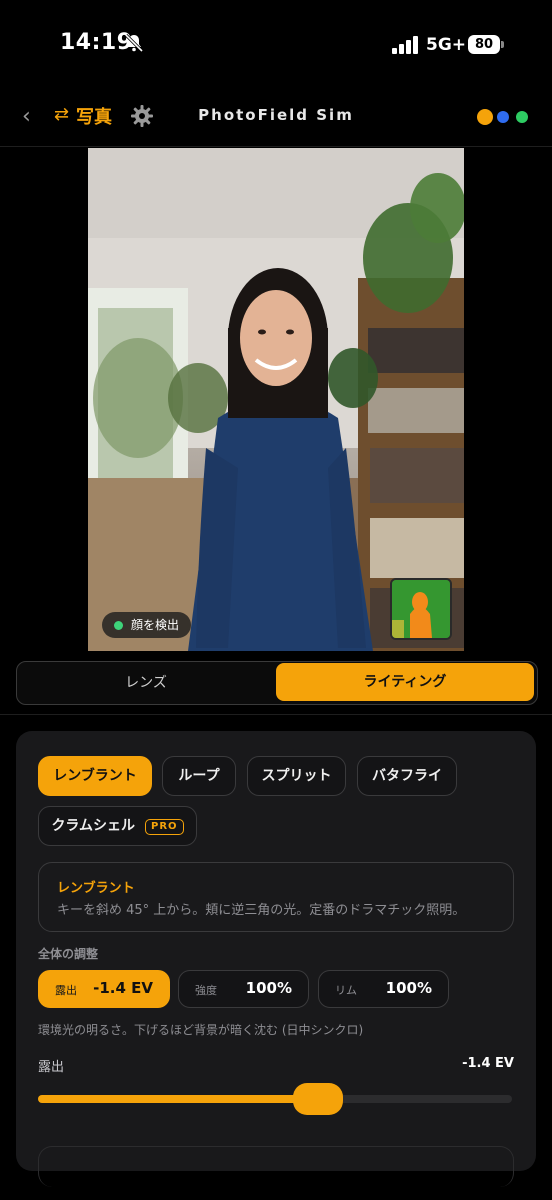 The height and width of the screenshot is (1200, 552). What do you see at coordinates (488, 1063) in the screenshot?
I see `slider-value: -1.4 EV` at bounding box center [488, 1063].